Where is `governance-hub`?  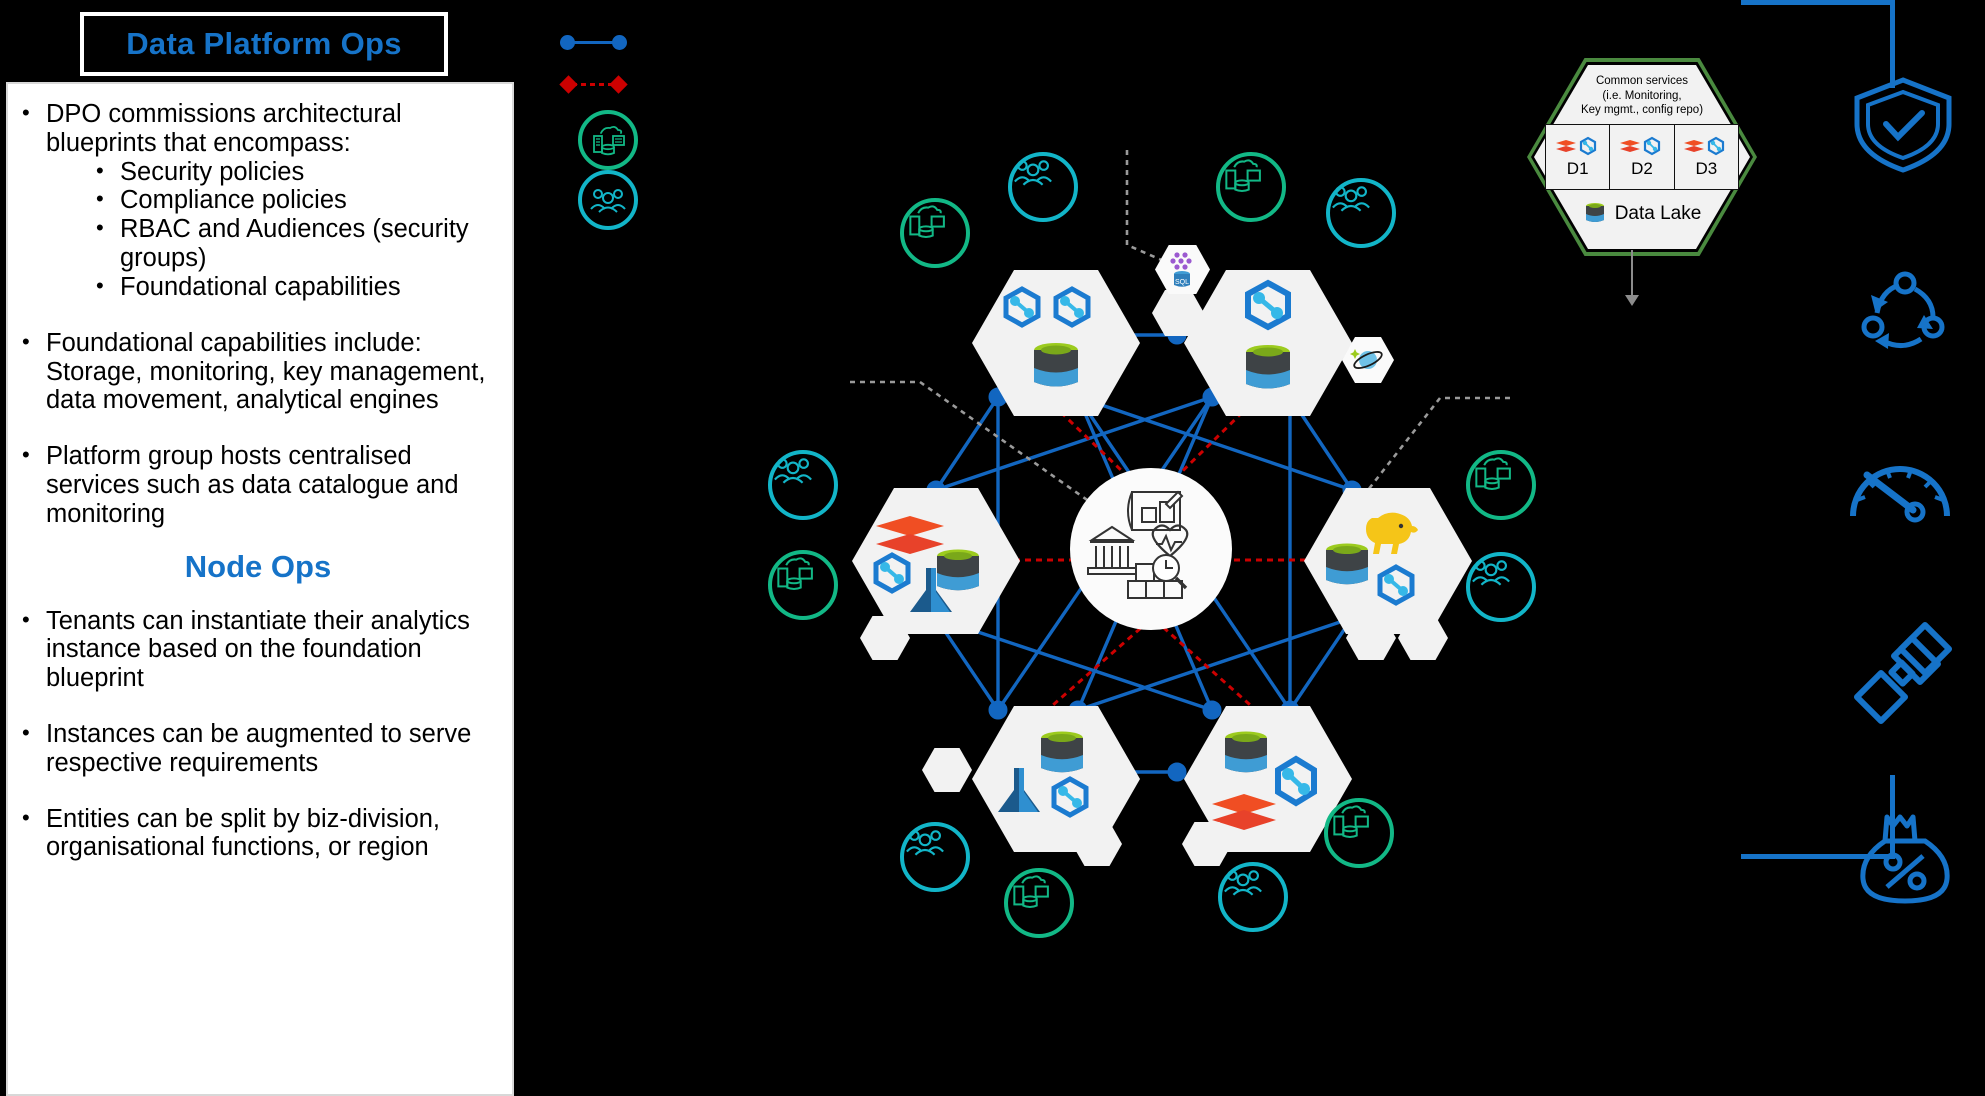 governance-hub is located at coordinates (1151, 549).